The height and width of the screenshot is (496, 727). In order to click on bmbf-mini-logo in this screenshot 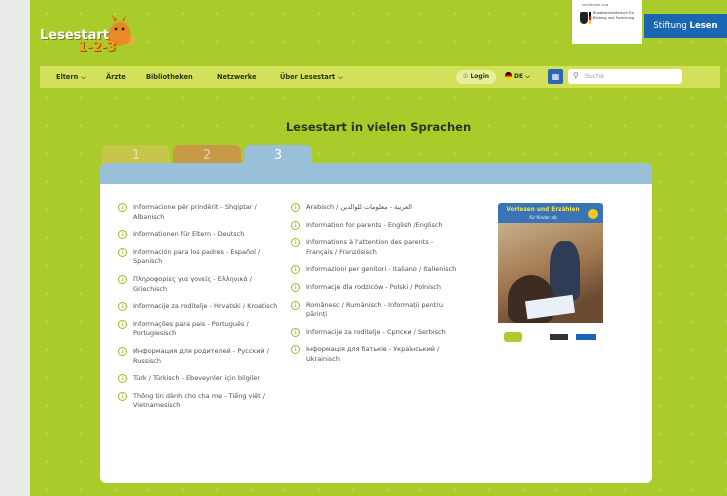, I will do `click(559, 337)`.